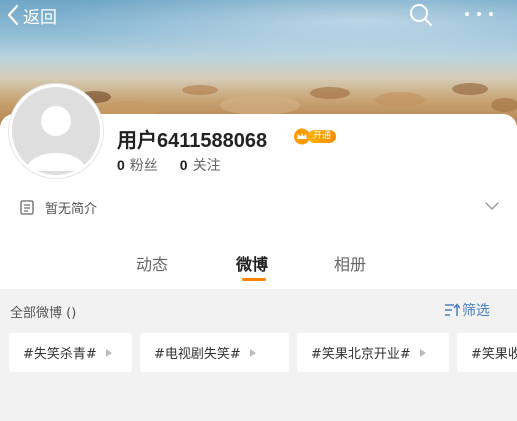 This screenshot has height=421, width=517. What do you see at coordinates (197, 354) in the screenshot?
I see `hashtag-chip-label: #电视剧失笑#` at bounding box center [197, 354].